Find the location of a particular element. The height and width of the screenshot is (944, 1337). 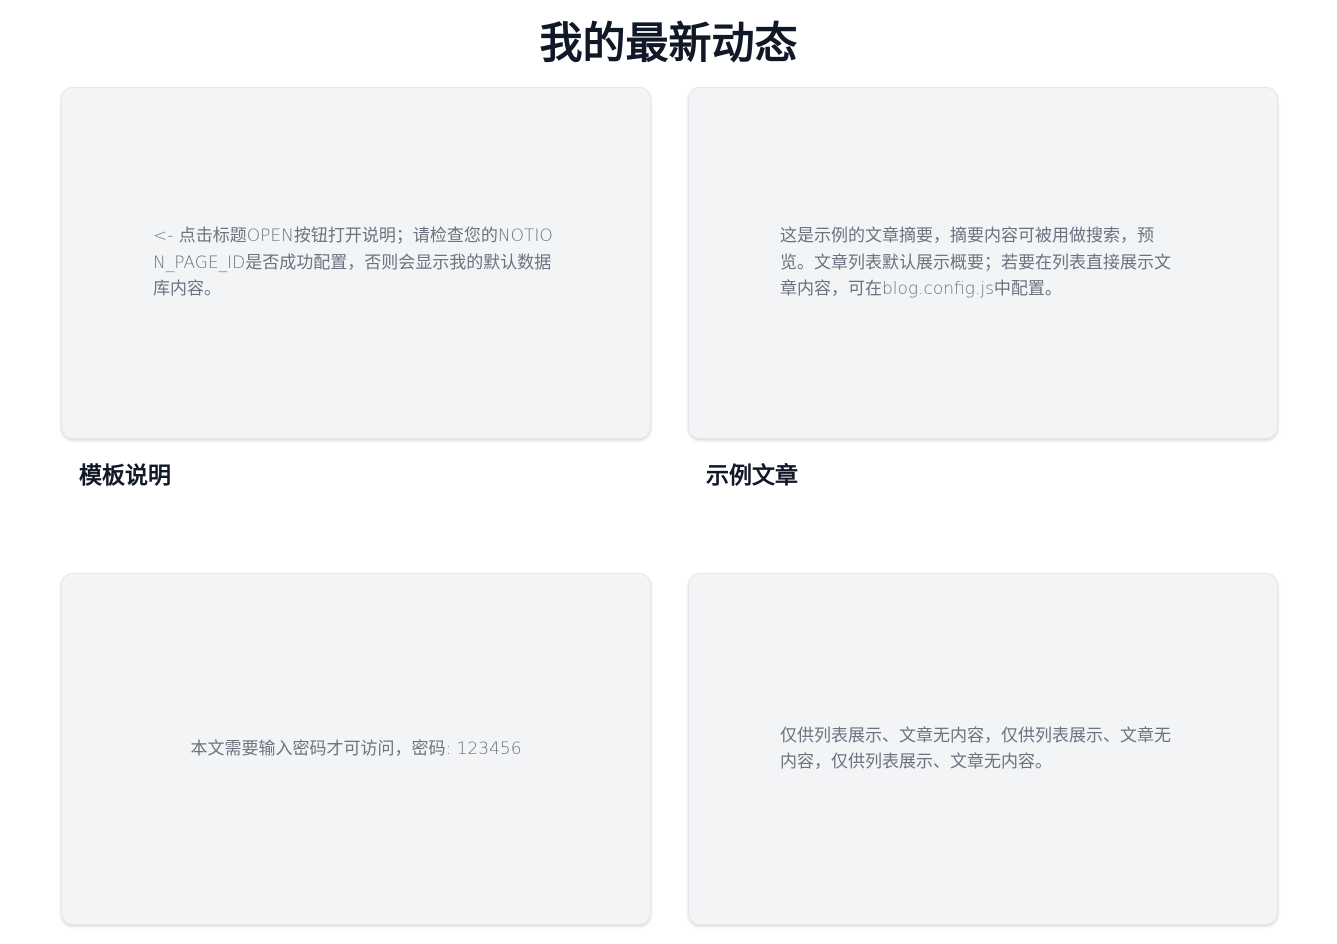

post-summary: 本文需要输入密码才可访问，密码: 123456 is located at coordinates (356, 748).